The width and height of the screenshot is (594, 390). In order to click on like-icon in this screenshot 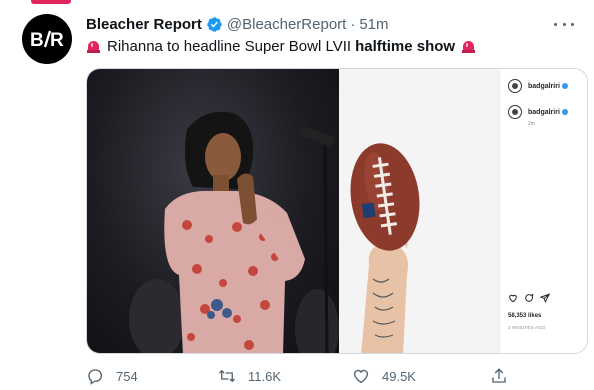, I will do `click(361, 376)`.